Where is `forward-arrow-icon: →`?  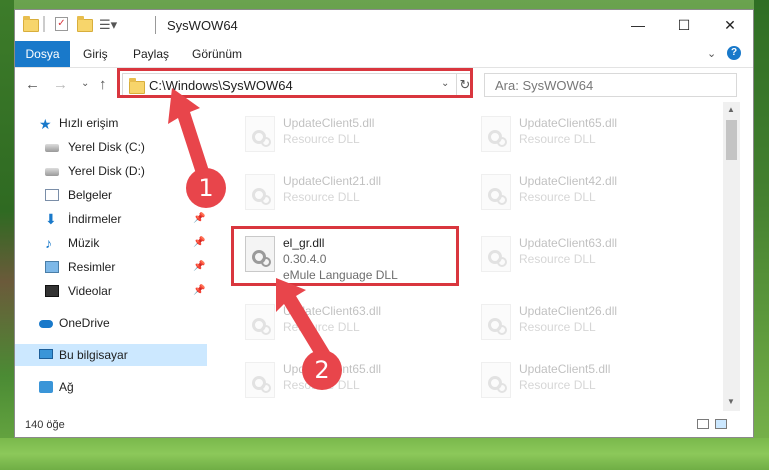
forward-arrow-icon: → is located at coordinates (60, 84).